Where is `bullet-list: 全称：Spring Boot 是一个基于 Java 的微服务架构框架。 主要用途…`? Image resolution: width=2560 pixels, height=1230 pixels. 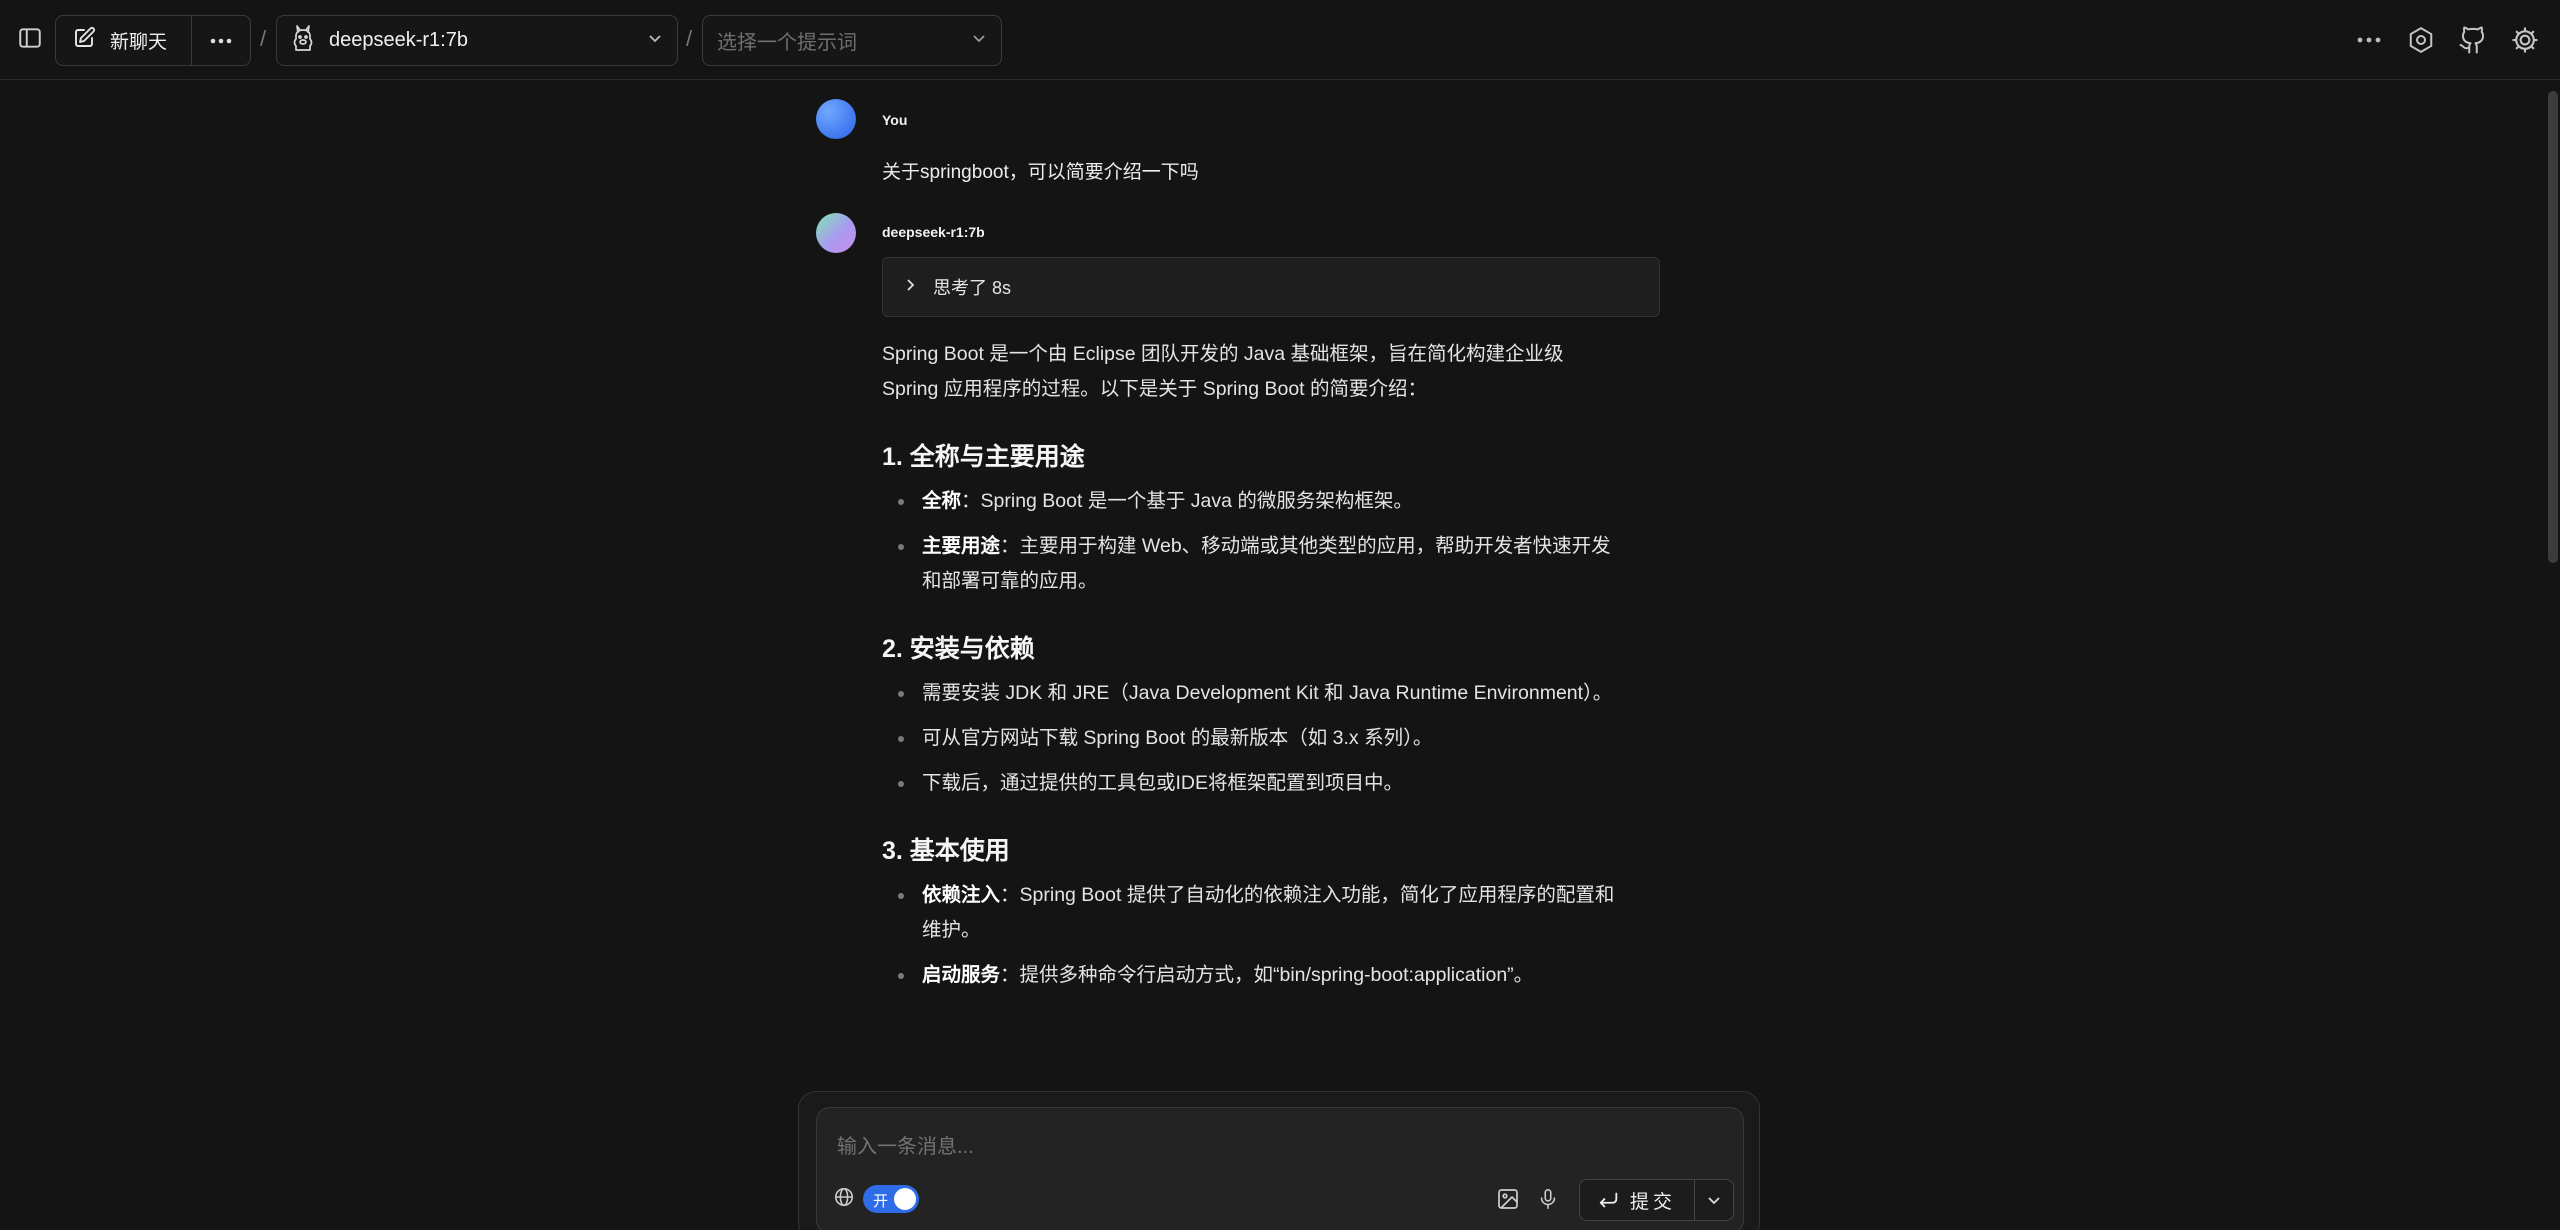
bullet-list: 全称：Spring Boot 是一个基于 Java 的微服务架构框架。 主要用途… is located at coordinates (1252, 541).